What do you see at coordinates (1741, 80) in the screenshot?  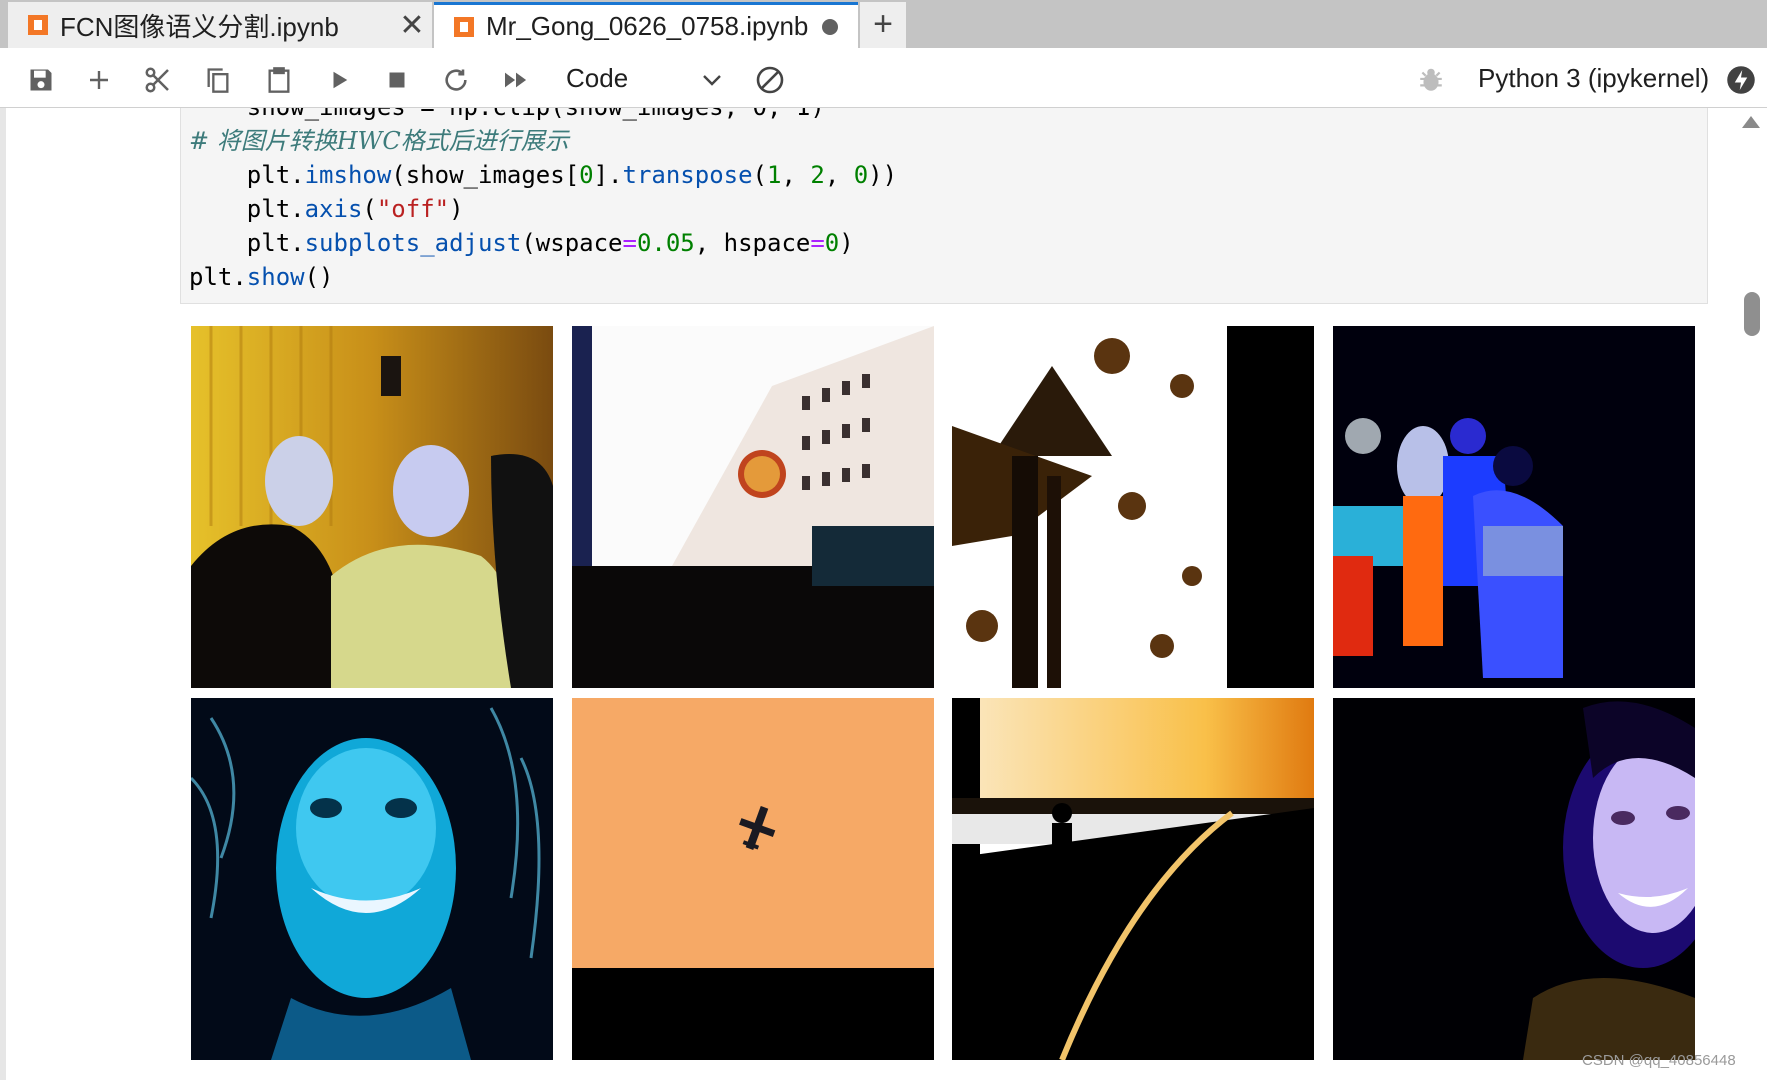 I see `kernel-idle-lightning-icon` at bounding box center [1741, 80].